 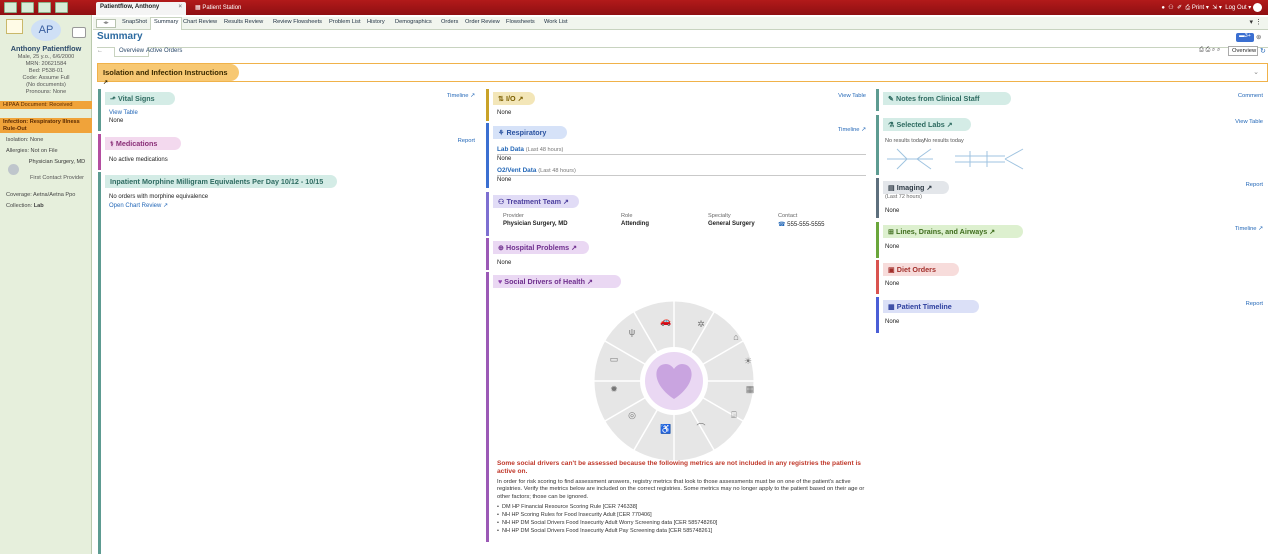 What do you see at coordinates (681, 154) in the screenshot?
I see `lab-data-divider` at bounding box center [681, 154].